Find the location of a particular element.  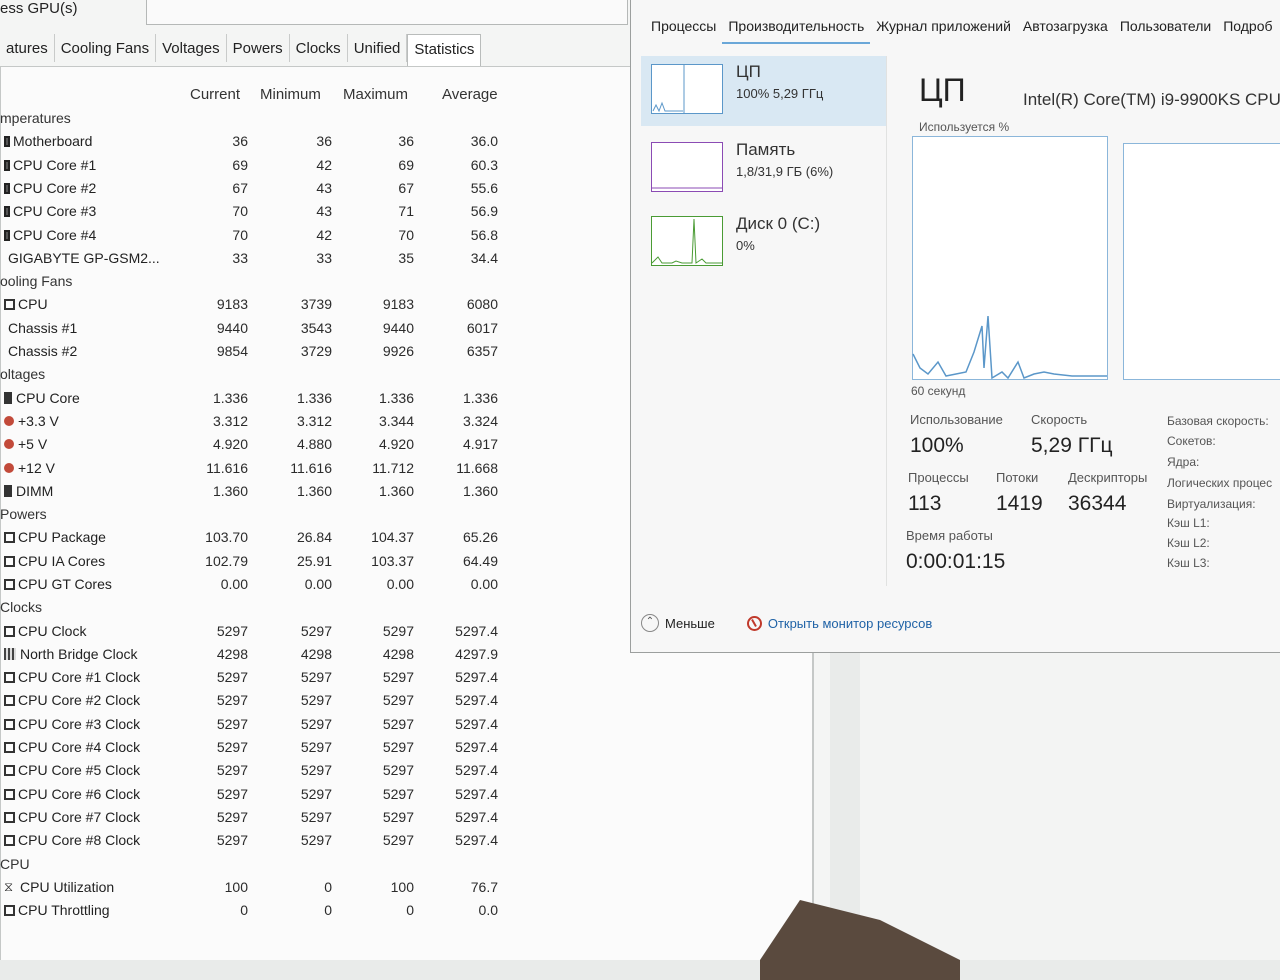

cores-label: Ядра: is located at coordinates (1183, 462).